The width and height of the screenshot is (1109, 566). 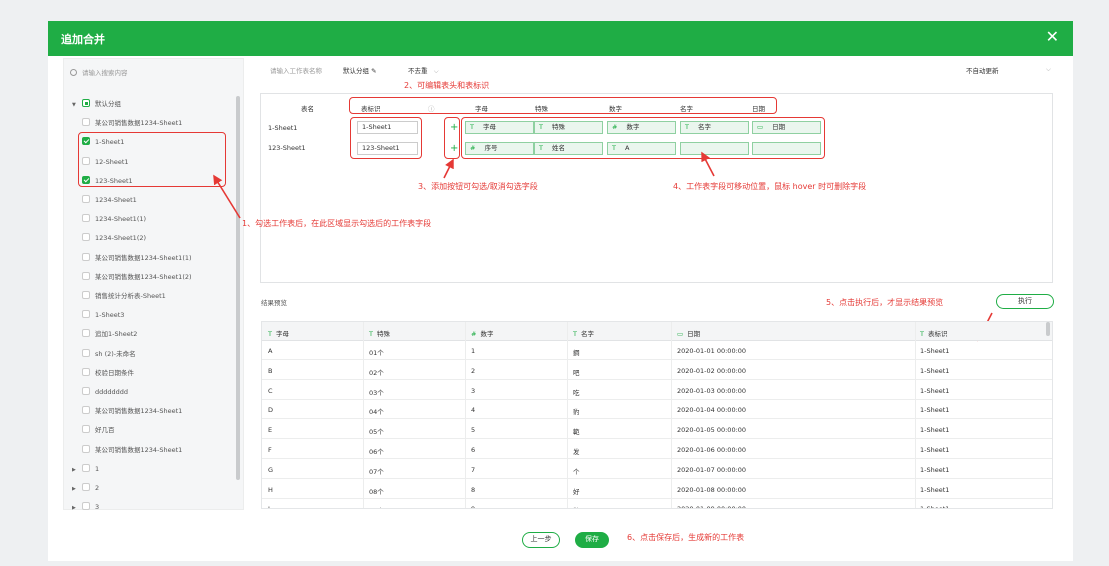 I want to click on column-header: ▭ 日期, so click(x=688, y=333).